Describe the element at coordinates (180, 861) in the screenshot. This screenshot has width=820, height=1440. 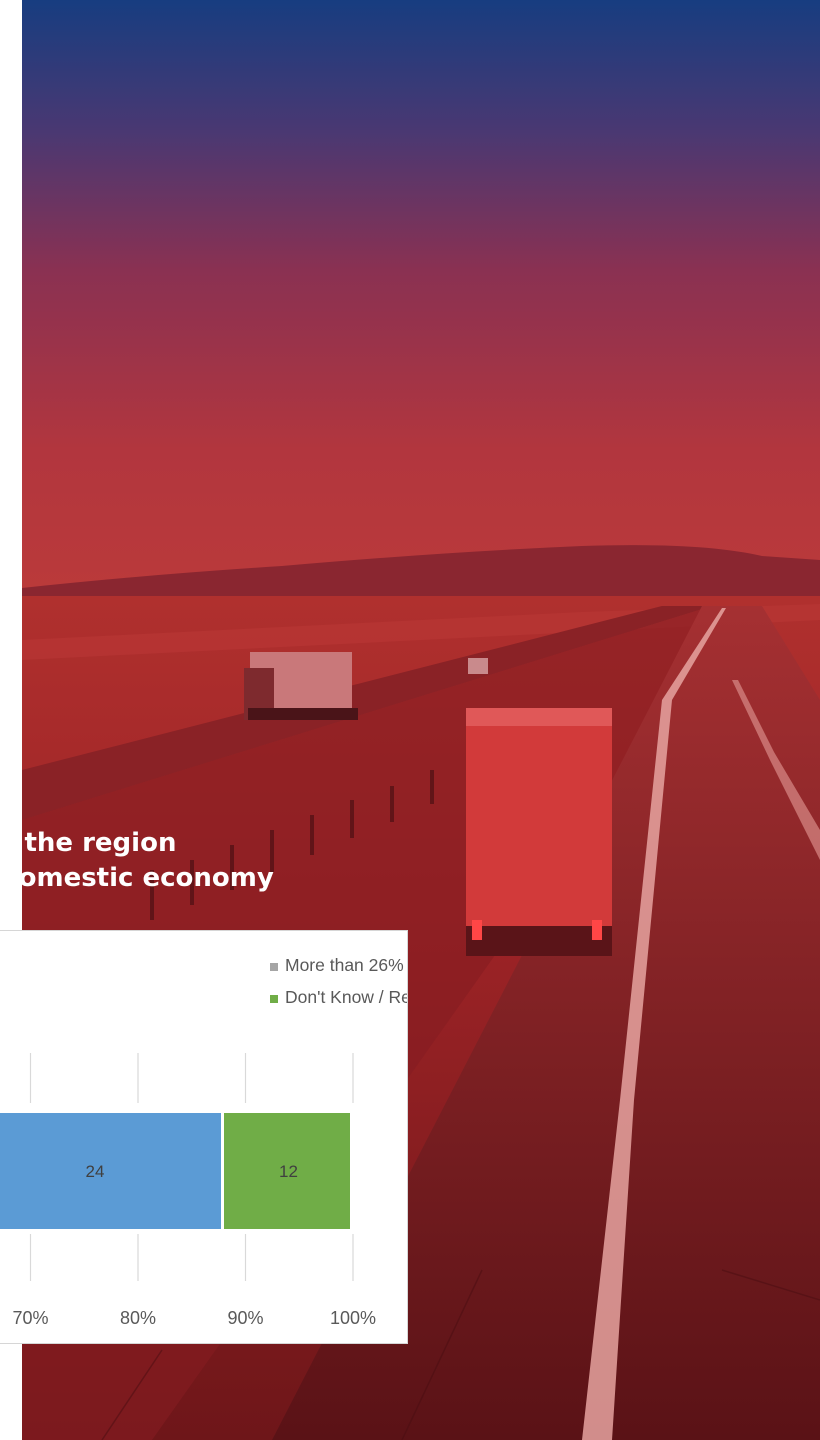
I see `page-heading: in the region domestic economy` at that location.